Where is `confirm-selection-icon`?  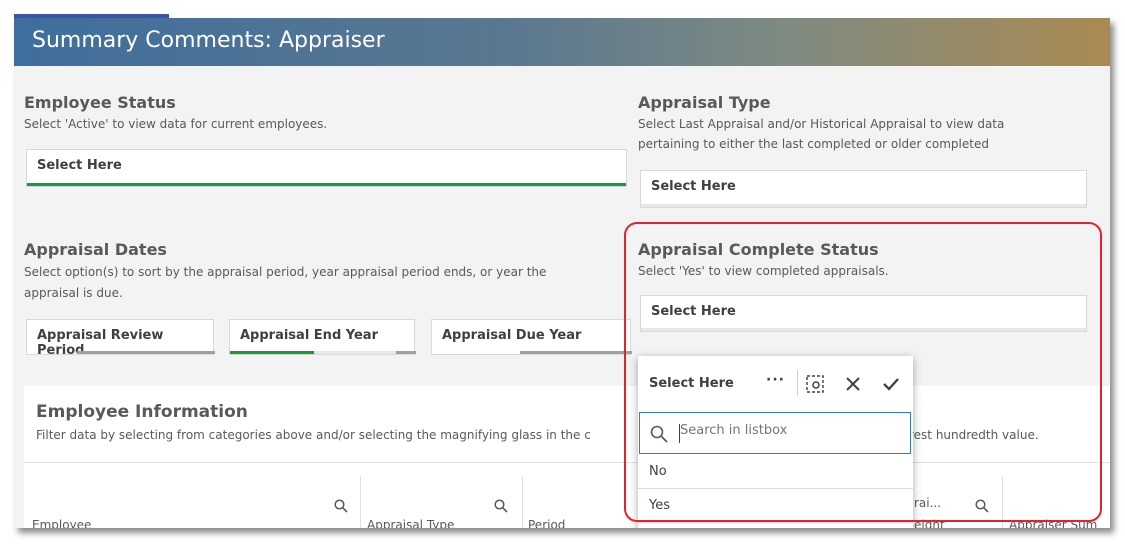 confirm-selection-icon is located at coordinates (891, 384).